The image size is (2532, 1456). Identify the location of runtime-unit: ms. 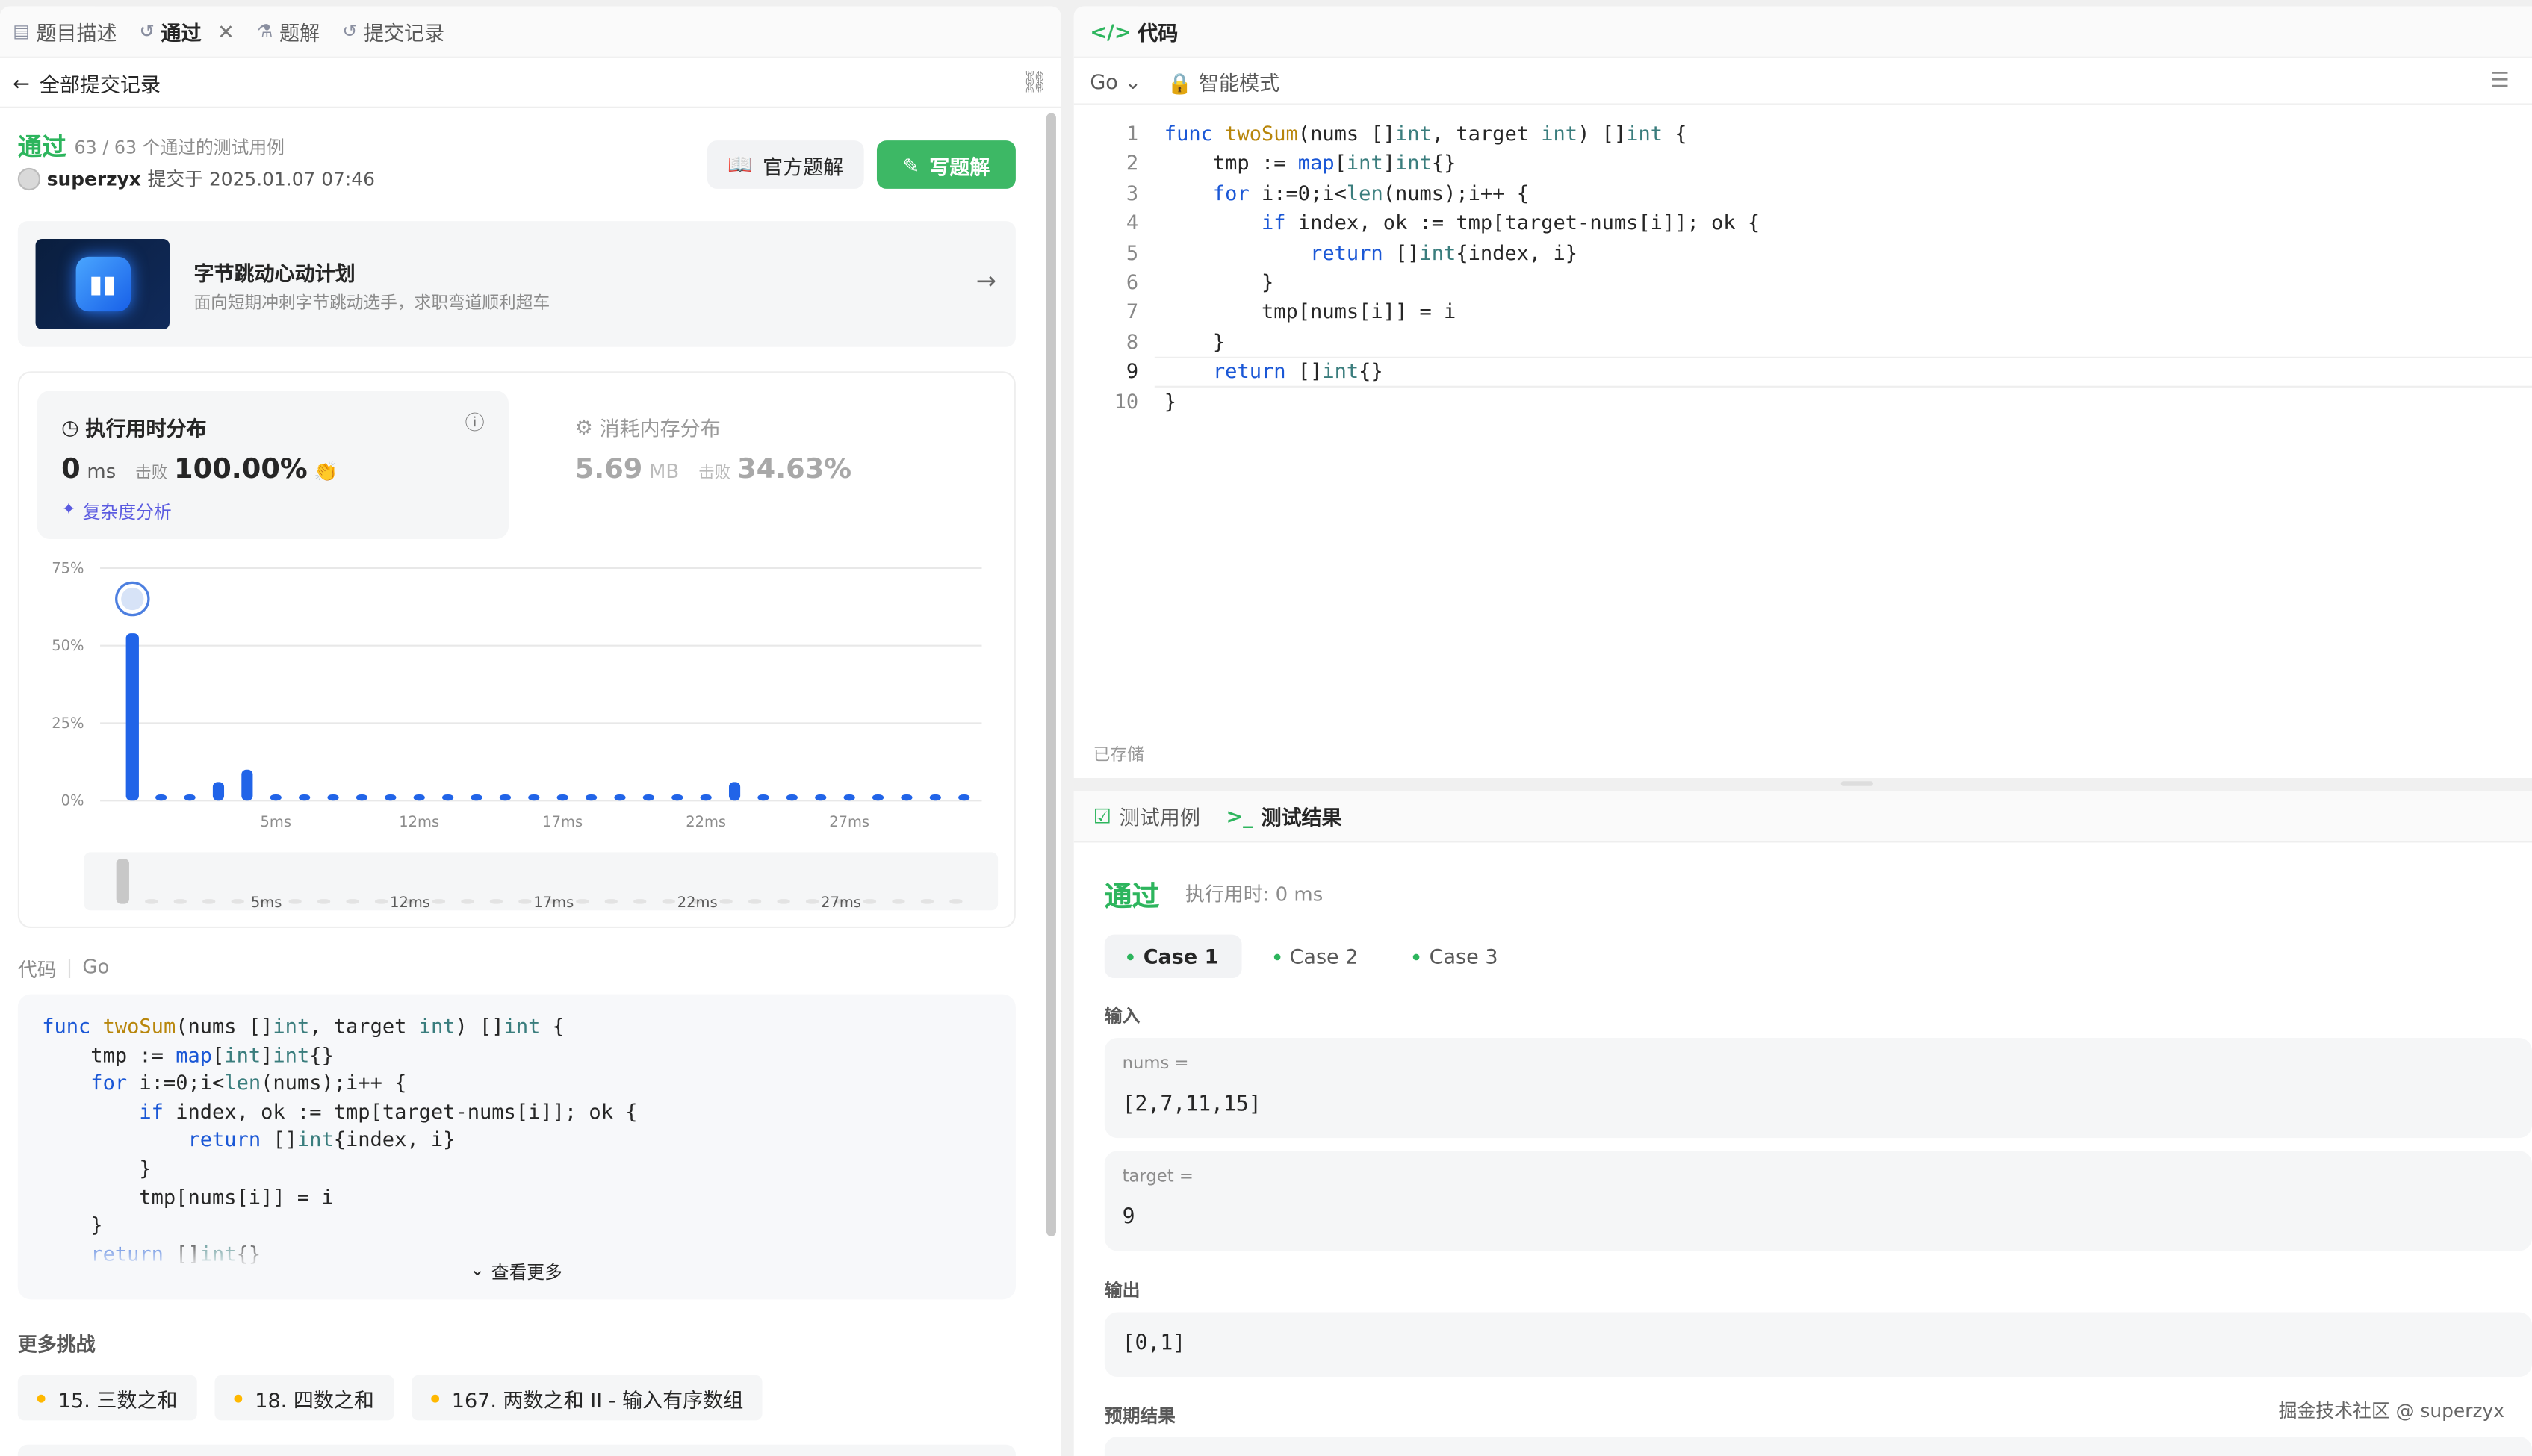
(102, 471).